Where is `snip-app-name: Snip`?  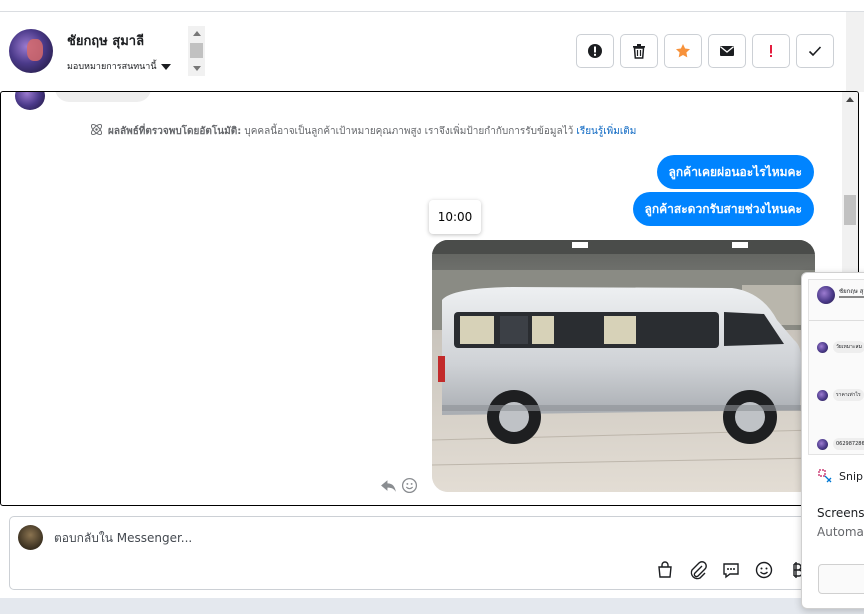 snip-app-name: Snip is located at coordinates (851, 476).